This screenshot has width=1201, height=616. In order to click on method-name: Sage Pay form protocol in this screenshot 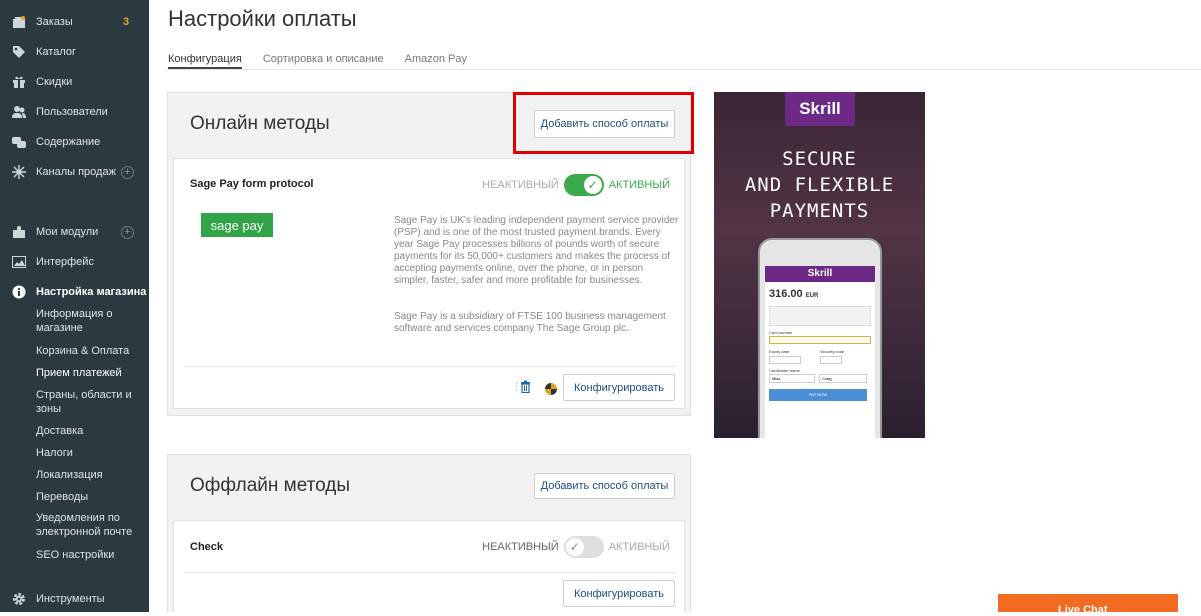, I will do `click(252, 184)`.